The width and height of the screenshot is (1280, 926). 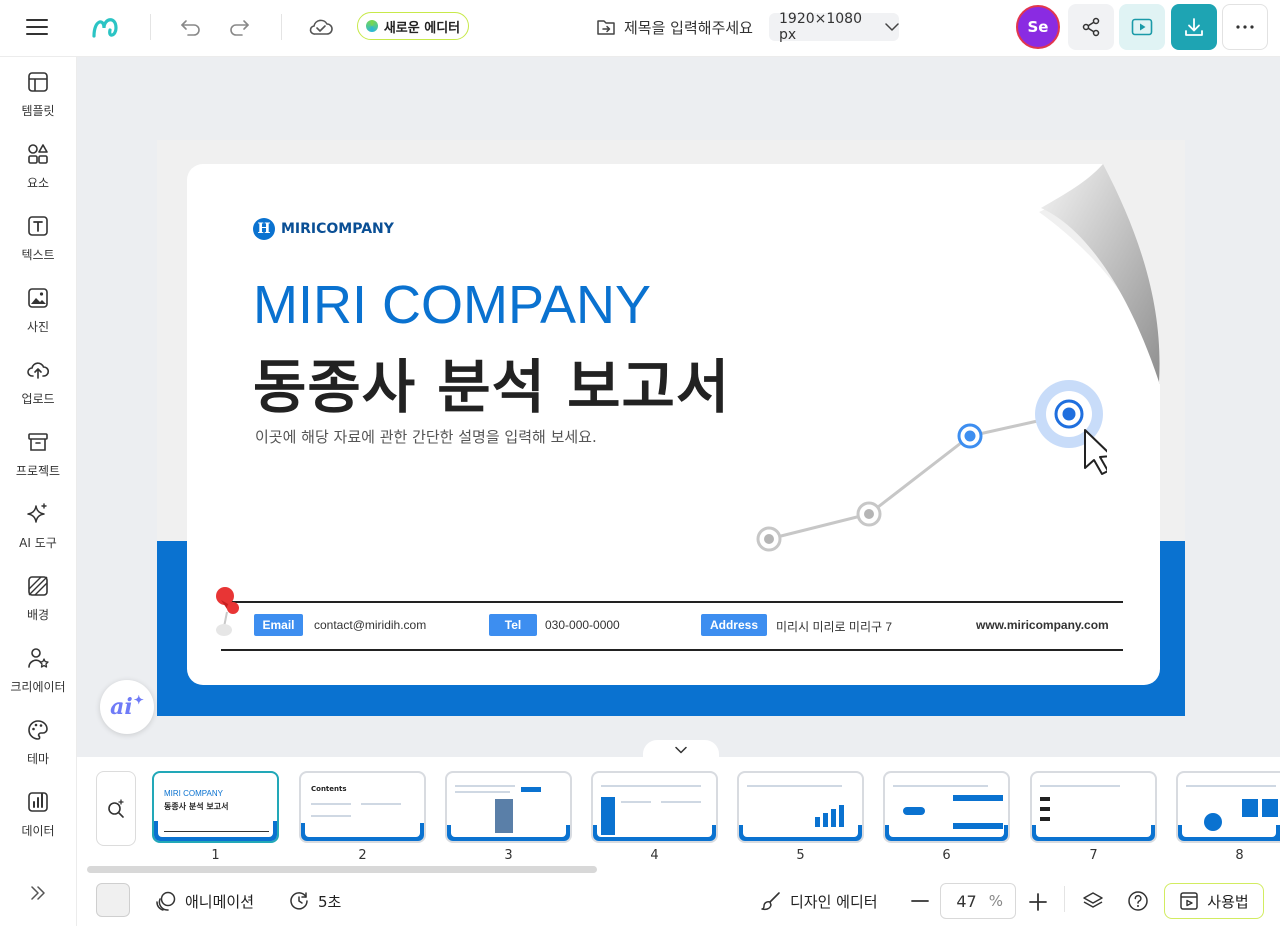 I want to click on minus-icon, so click(x=920, y=901).